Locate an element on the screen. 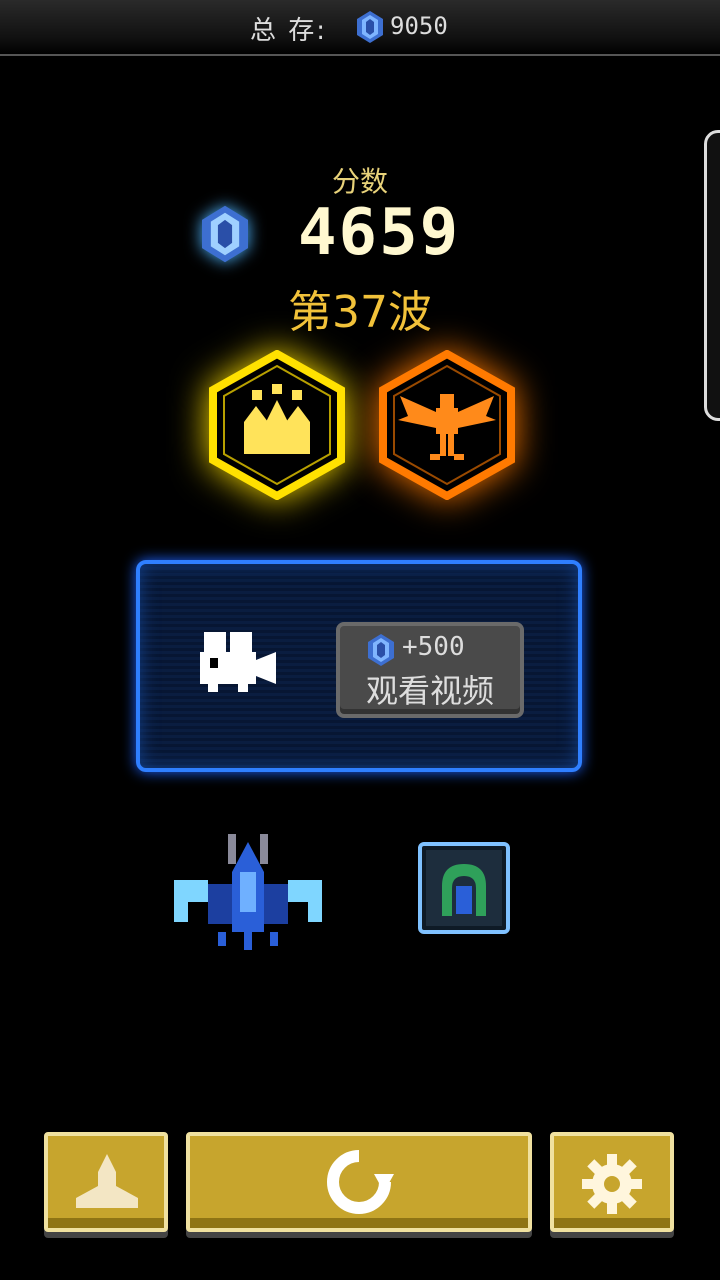 The width and height of the screenshot is (720, 1280). video-camera-icon is located at coordinates (238, 662).